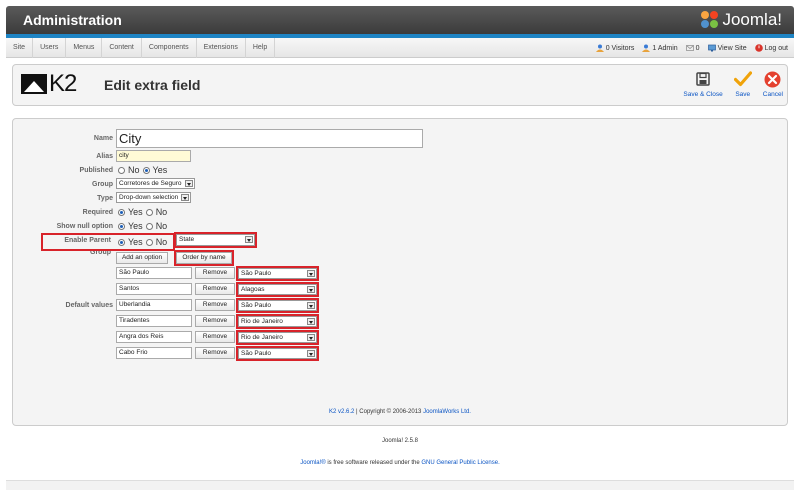  I want to click on published-no-radio, so click(121, 170).